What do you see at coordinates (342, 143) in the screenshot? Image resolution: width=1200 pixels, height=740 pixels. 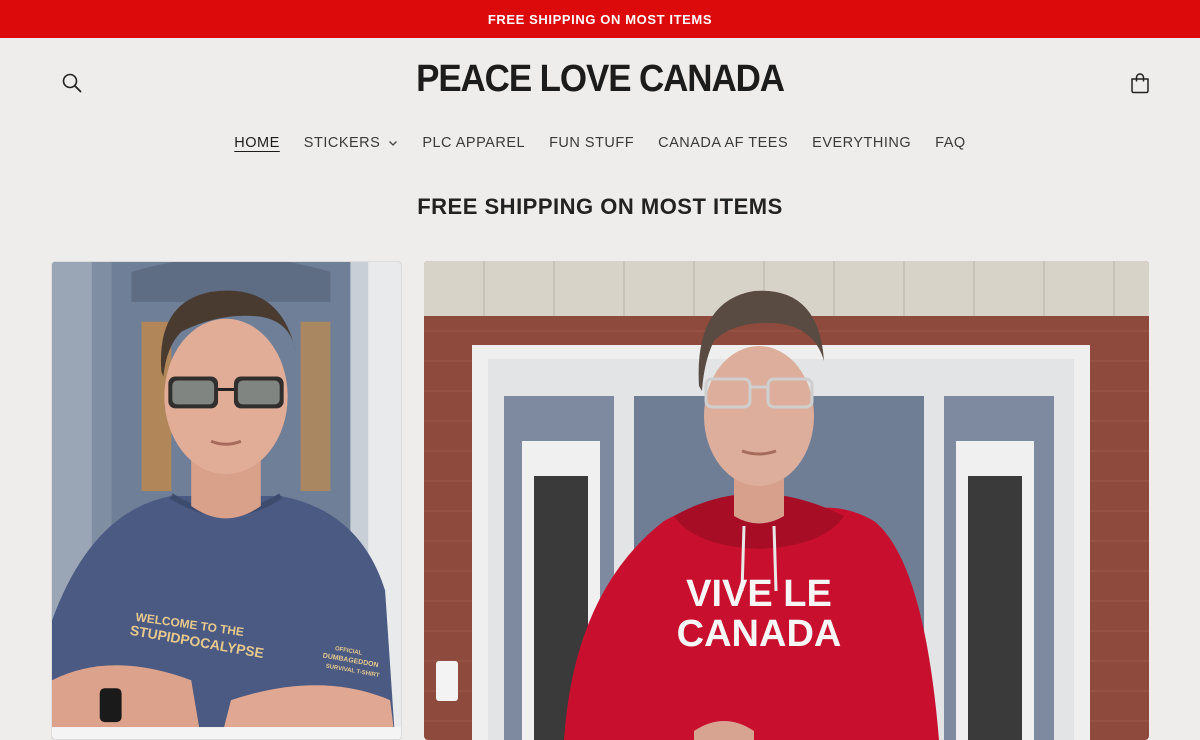 I see `nav-item-label: STICKERS` at bounding box center [342, 143].